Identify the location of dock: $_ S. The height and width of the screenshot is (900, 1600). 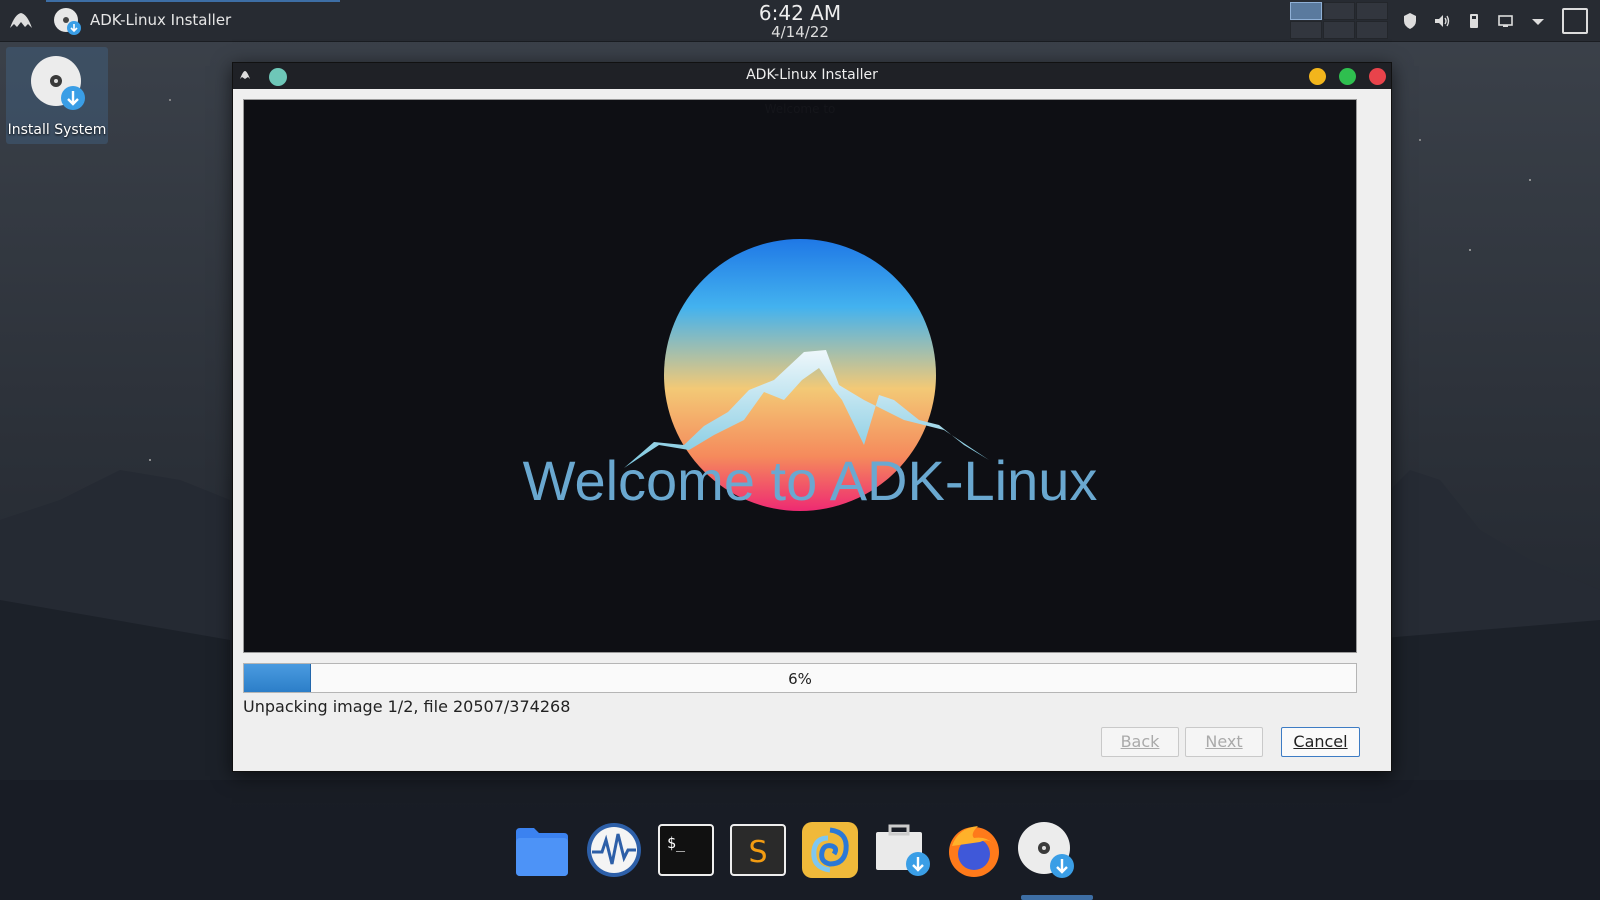
(803, 860).